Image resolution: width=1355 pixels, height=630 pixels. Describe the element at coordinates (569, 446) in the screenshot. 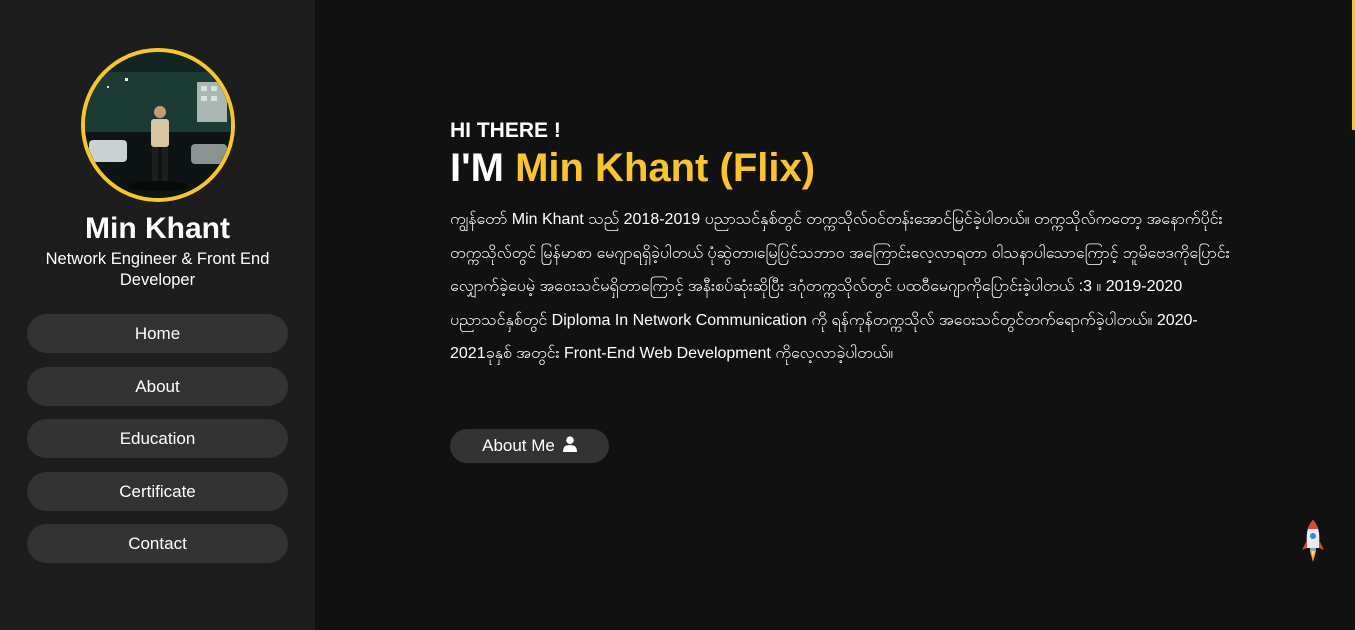

I see `user-icon` at that location.